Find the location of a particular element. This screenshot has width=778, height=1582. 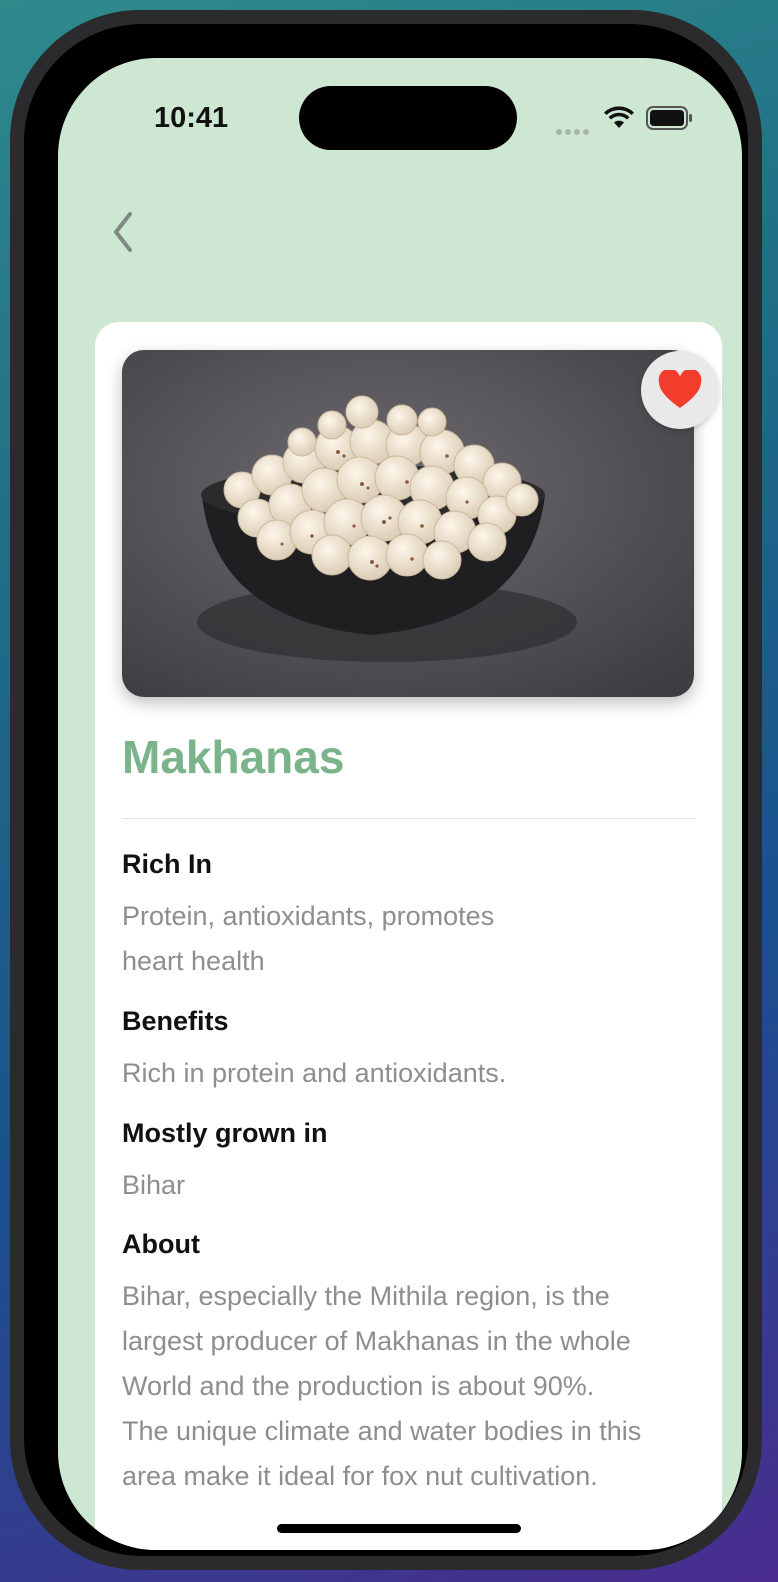

status-time: 10:41 is located at coordinates (191, 118).